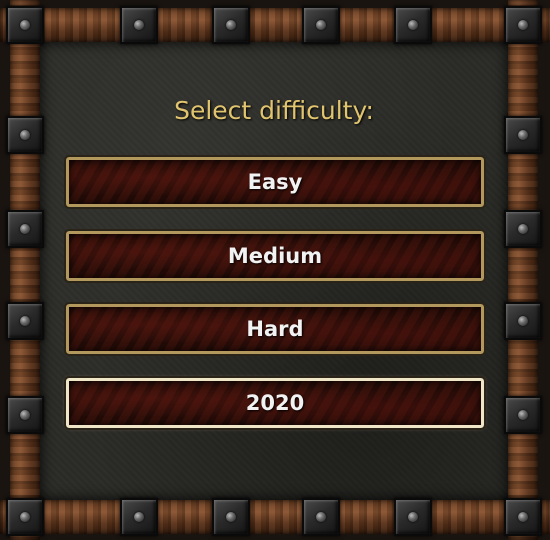 Image resolution: width=550 pixels, height=540 pixels. Describe the element at coordinates (275, 256) in the screenshot. I see `difficulty-medium-button: Medium` at that location.